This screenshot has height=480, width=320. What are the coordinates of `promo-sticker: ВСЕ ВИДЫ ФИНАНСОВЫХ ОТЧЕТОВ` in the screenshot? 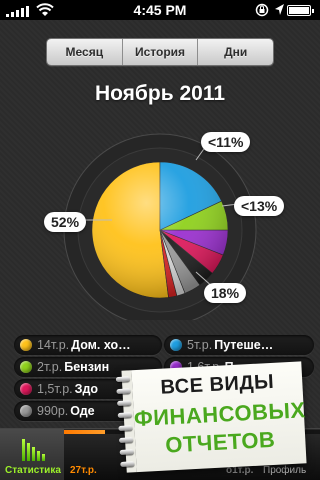 It's located at (211, 417).